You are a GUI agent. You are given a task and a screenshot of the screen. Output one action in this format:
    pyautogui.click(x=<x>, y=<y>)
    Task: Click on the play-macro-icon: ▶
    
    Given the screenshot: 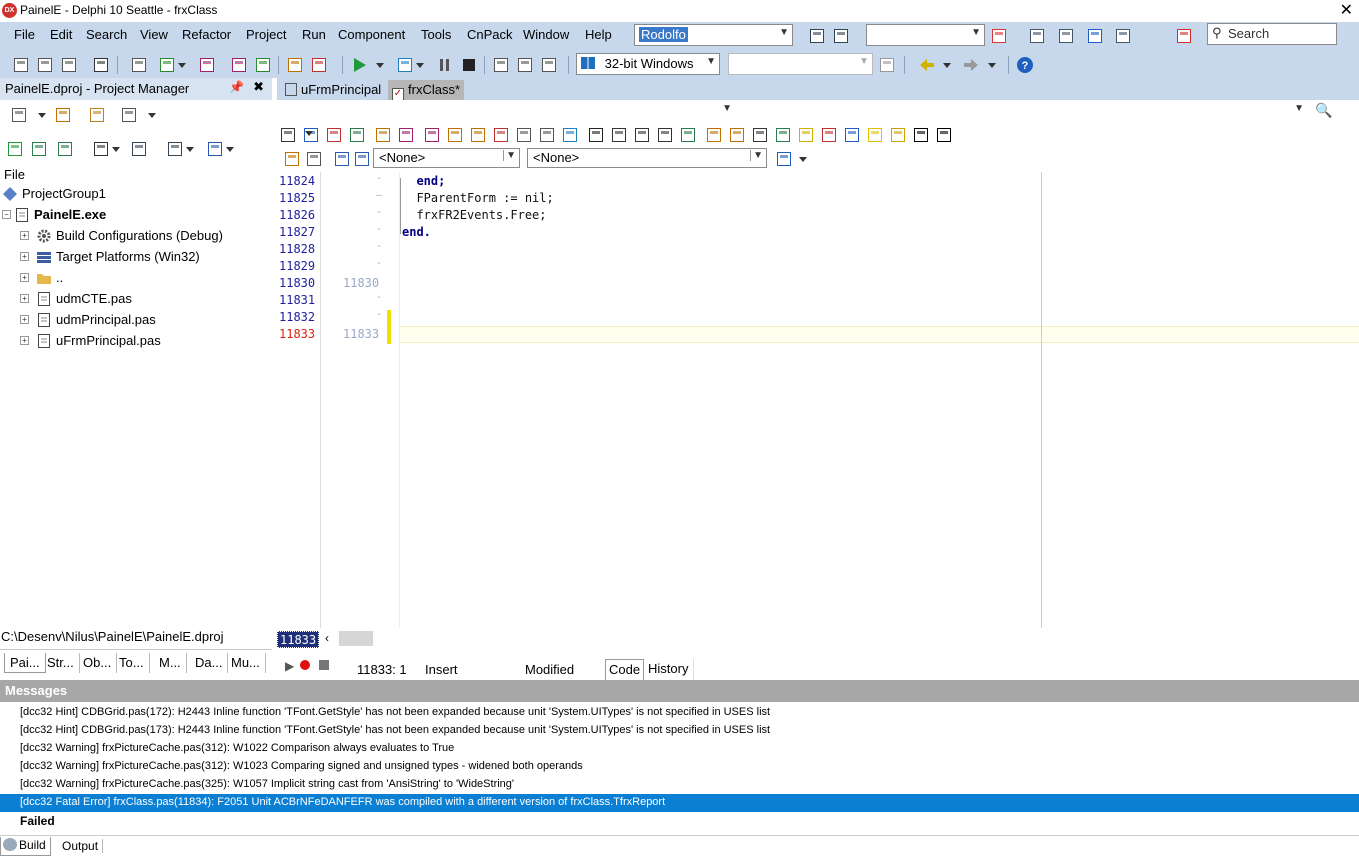 What is the action you would take?
    pyautogui.click(x=289, y=666)
    